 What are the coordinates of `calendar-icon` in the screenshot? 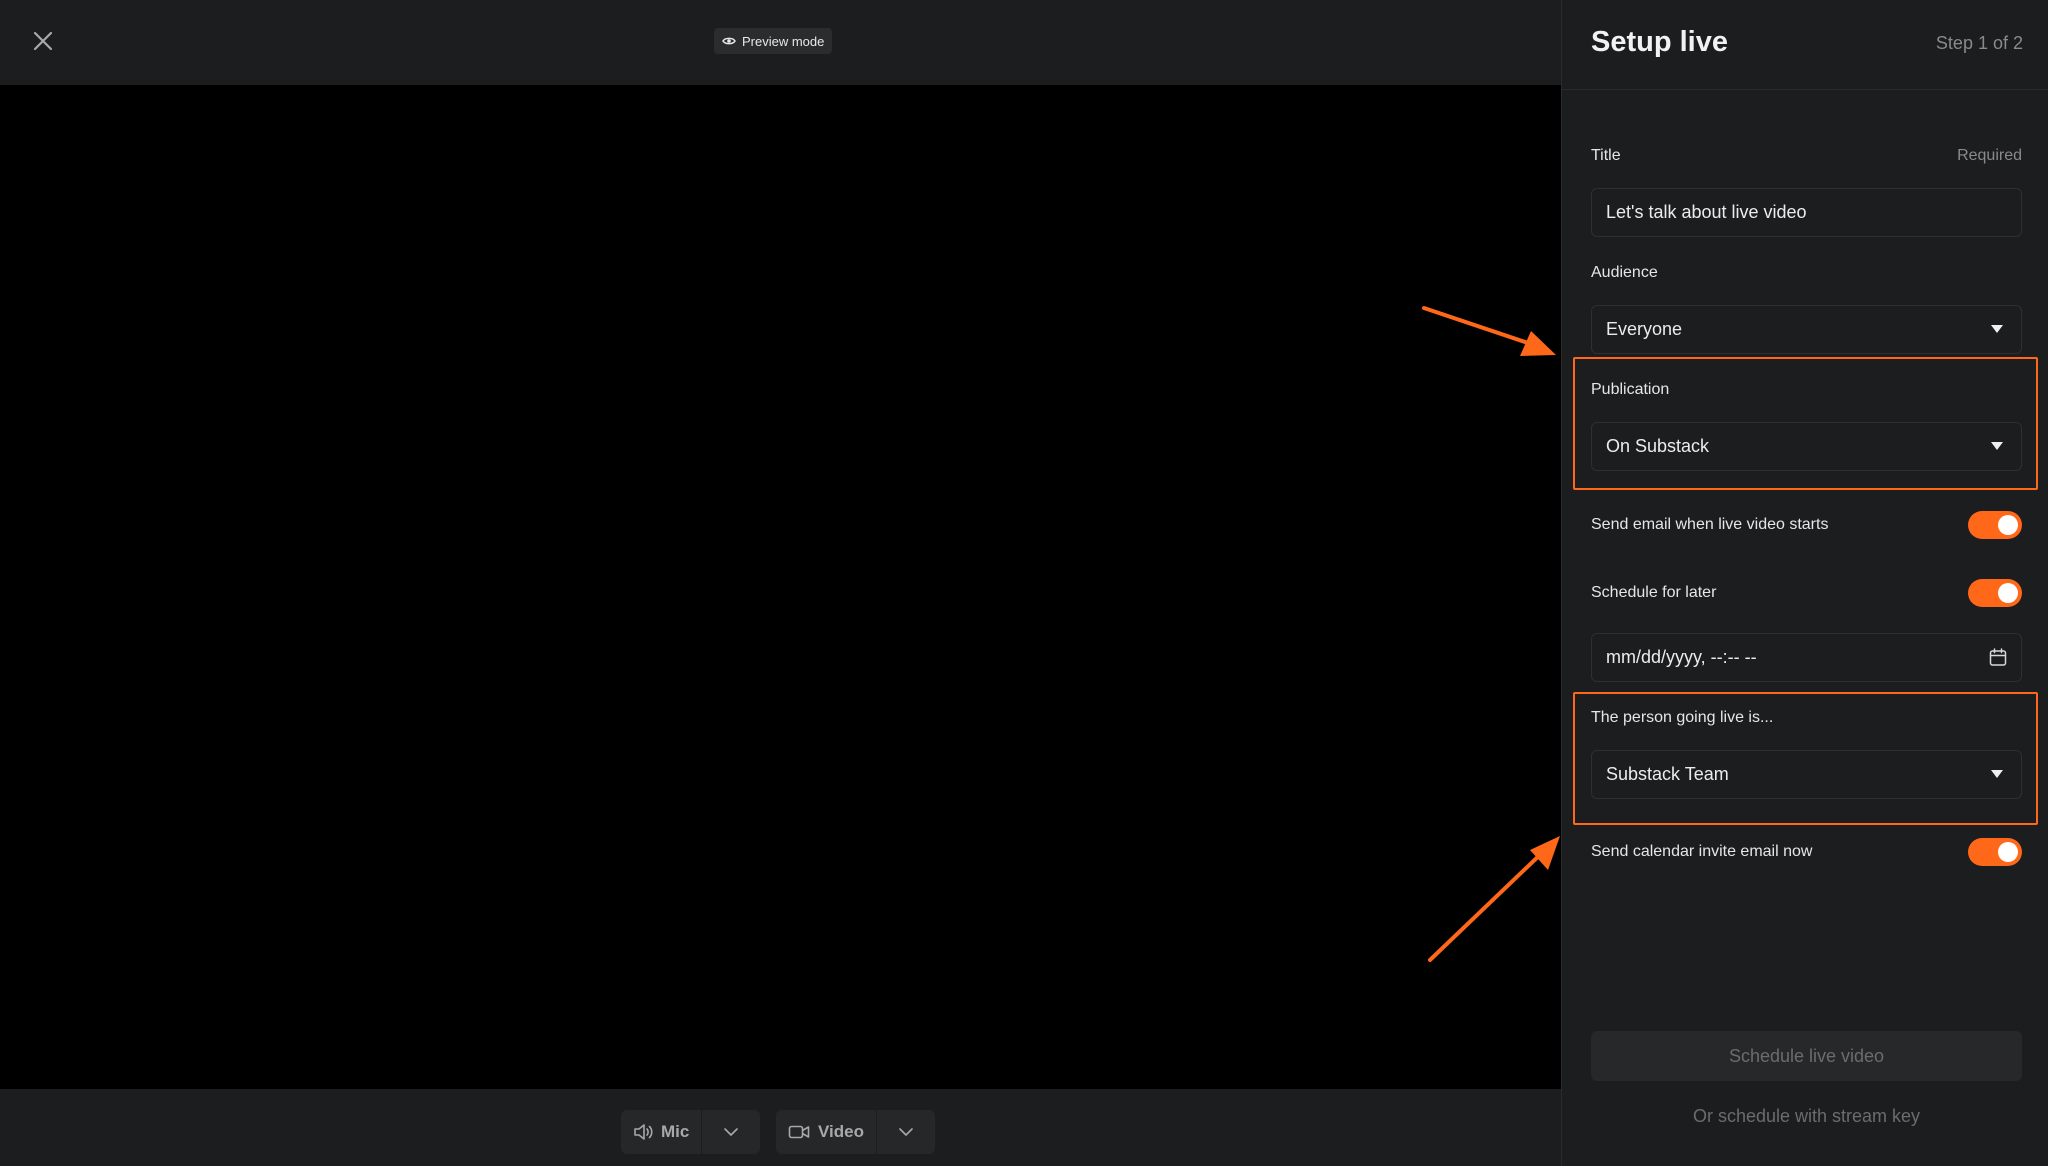 It's located at (1998, 657).